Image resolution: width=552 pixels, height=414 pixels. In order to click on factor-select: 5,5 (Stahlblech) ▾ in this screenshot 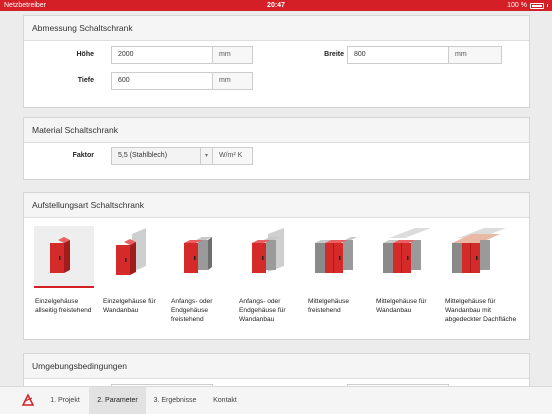, I will do `click(162, 156)`.